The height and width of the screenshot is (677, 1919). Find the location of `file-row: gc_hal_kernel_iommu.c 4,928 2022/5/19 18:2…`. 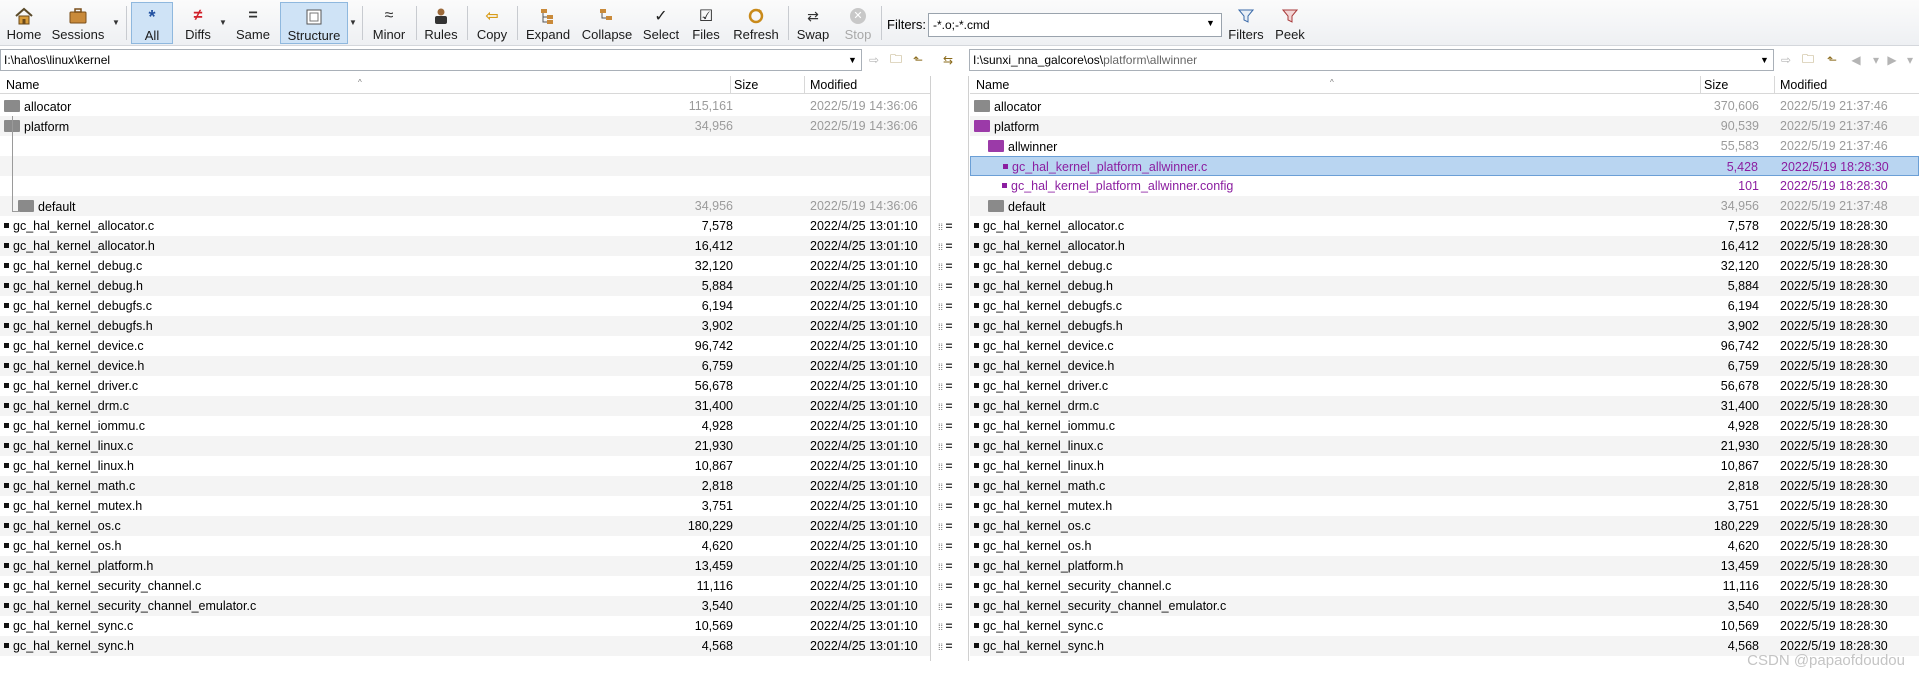

file-row: gc_hal_kernel_iommu.c 4,928 2022/5/19 18:2… is located at coordinates (1444, 426).